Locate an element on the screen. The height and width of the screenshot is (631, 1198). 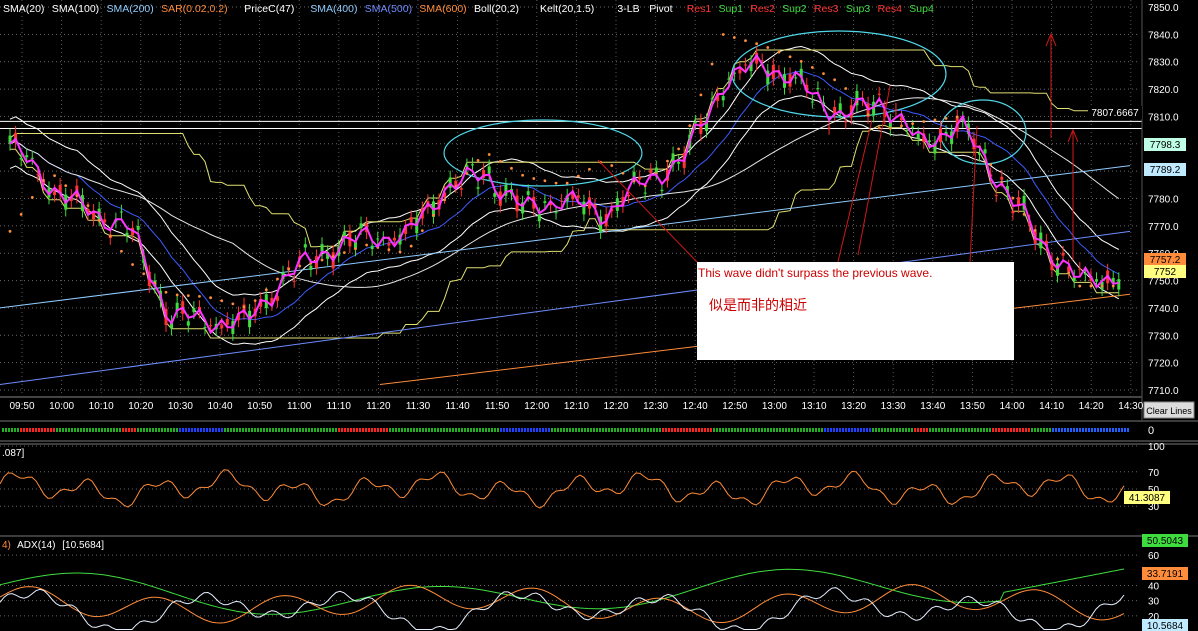
legend-item: Sup3 is located at coordinates (858, 9).